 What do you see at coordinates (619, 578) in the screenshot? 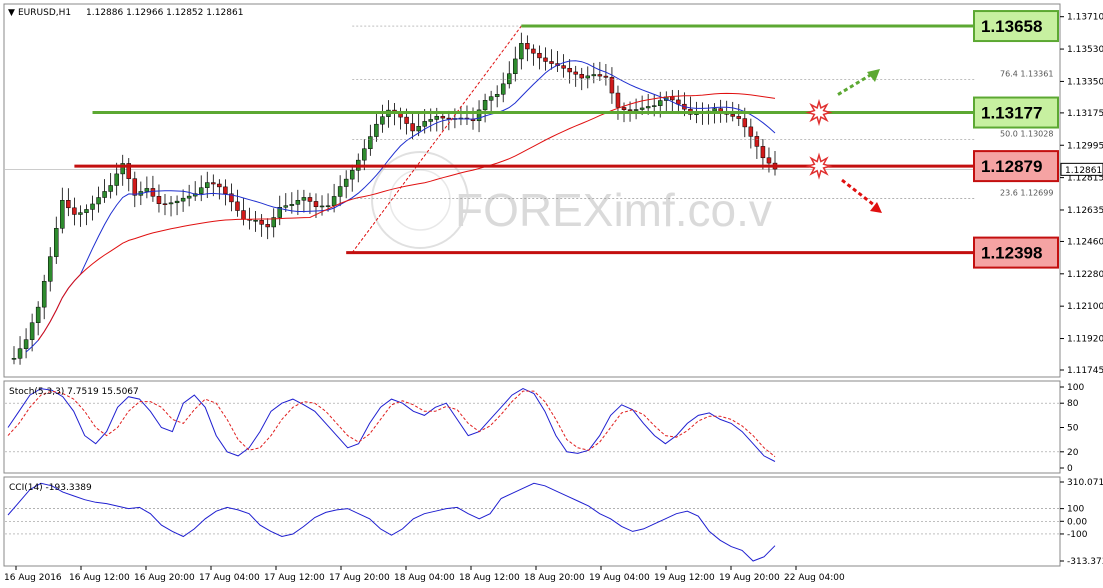
I see `time-tick-label: 19 Aug 04:00` at bounding box center [619, 578].